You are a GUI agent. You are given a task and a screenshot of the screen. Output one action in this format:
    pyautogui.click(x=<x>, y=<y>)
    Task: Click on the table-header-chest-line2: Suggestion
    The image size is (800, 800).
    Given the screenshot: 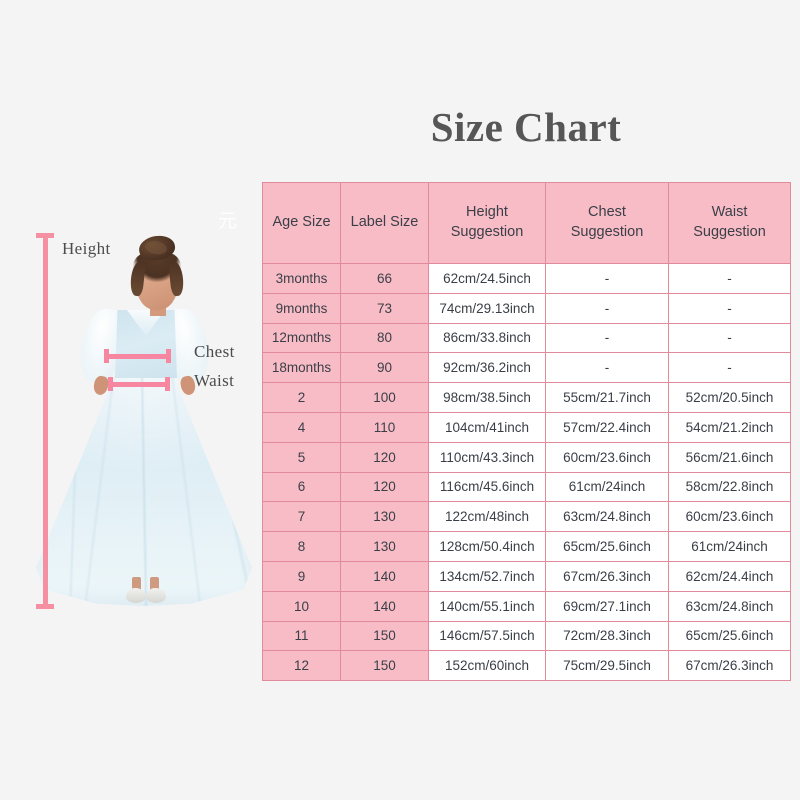 What is the action you would take?
    pyautogui.click(x=607, y=232)
    